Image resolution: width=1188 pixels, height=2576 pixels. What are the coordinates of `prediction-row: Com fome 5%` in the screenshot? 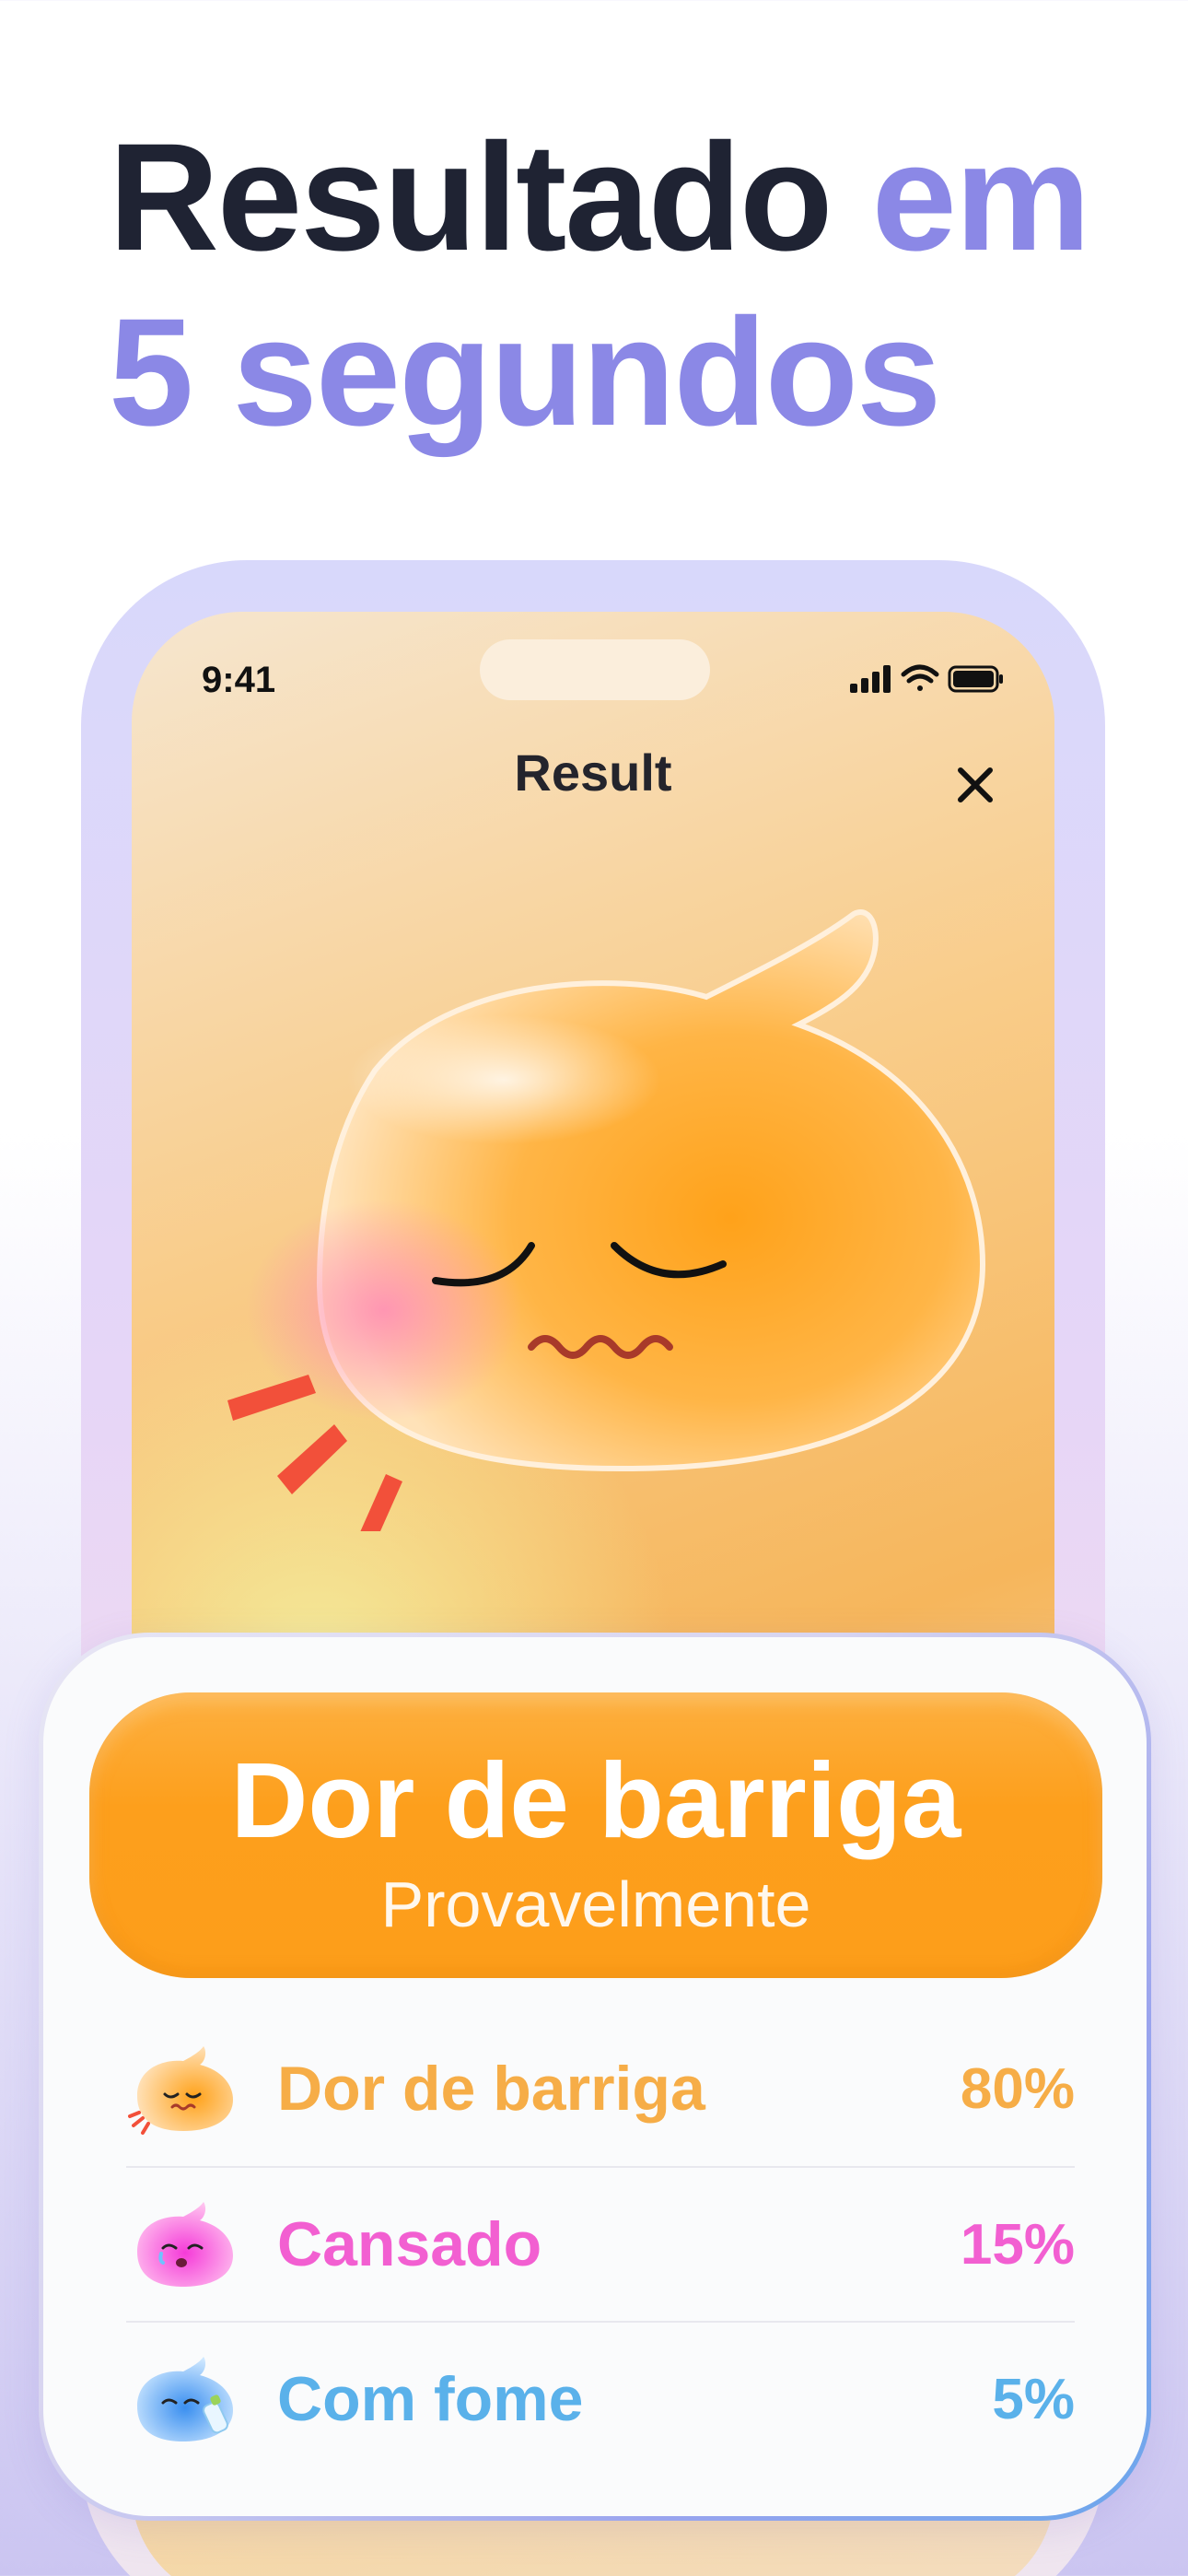 It's located at (600, 2398).